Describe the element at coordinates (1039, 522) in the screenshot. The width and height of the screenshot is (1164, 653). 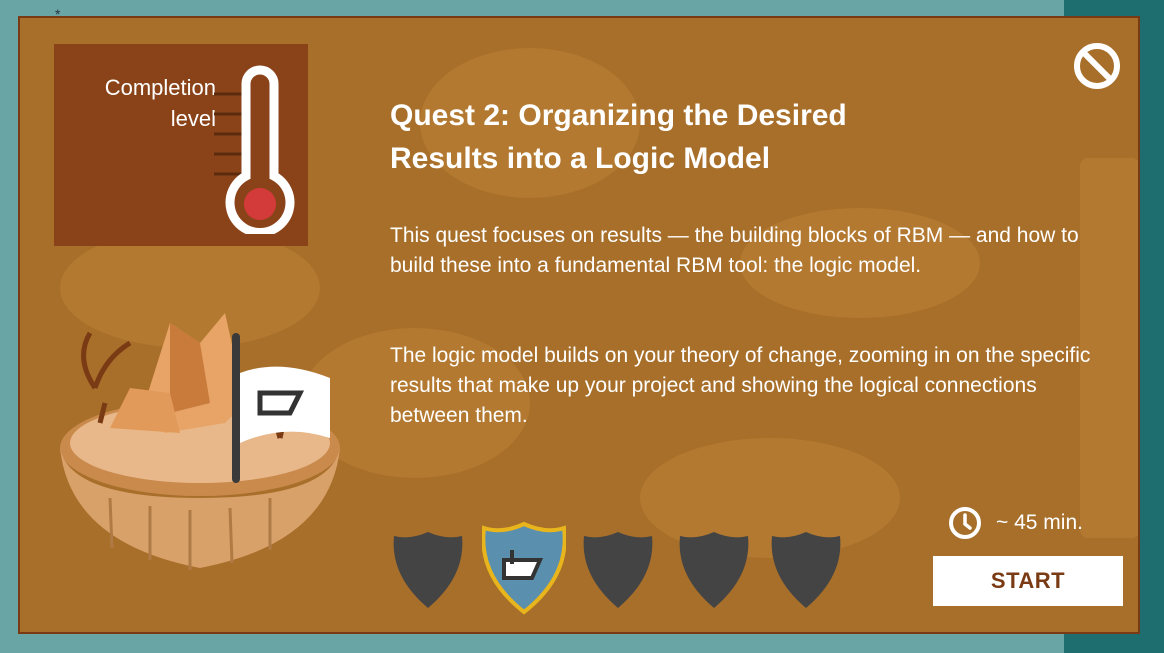
I see `duration-text: ~ 45 min.` at that location.